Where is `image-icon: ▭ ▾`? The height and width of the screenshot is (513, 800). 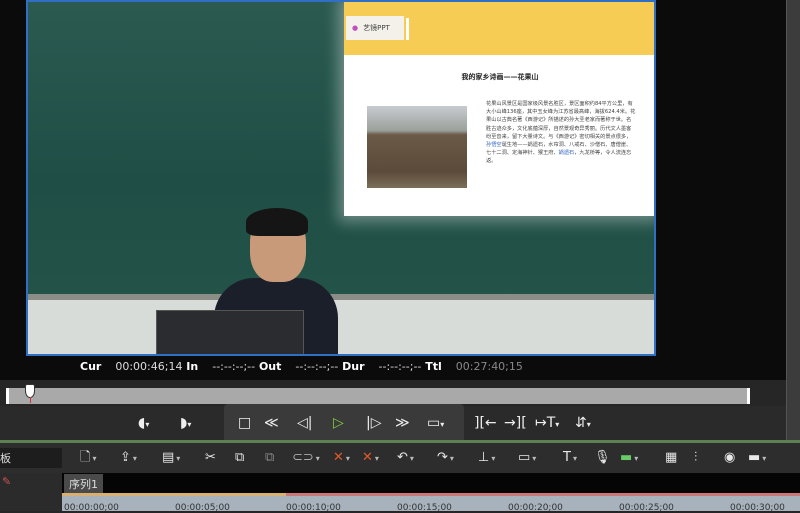
image-icon: ▭ ▾ is located at coordinates (527, 458).